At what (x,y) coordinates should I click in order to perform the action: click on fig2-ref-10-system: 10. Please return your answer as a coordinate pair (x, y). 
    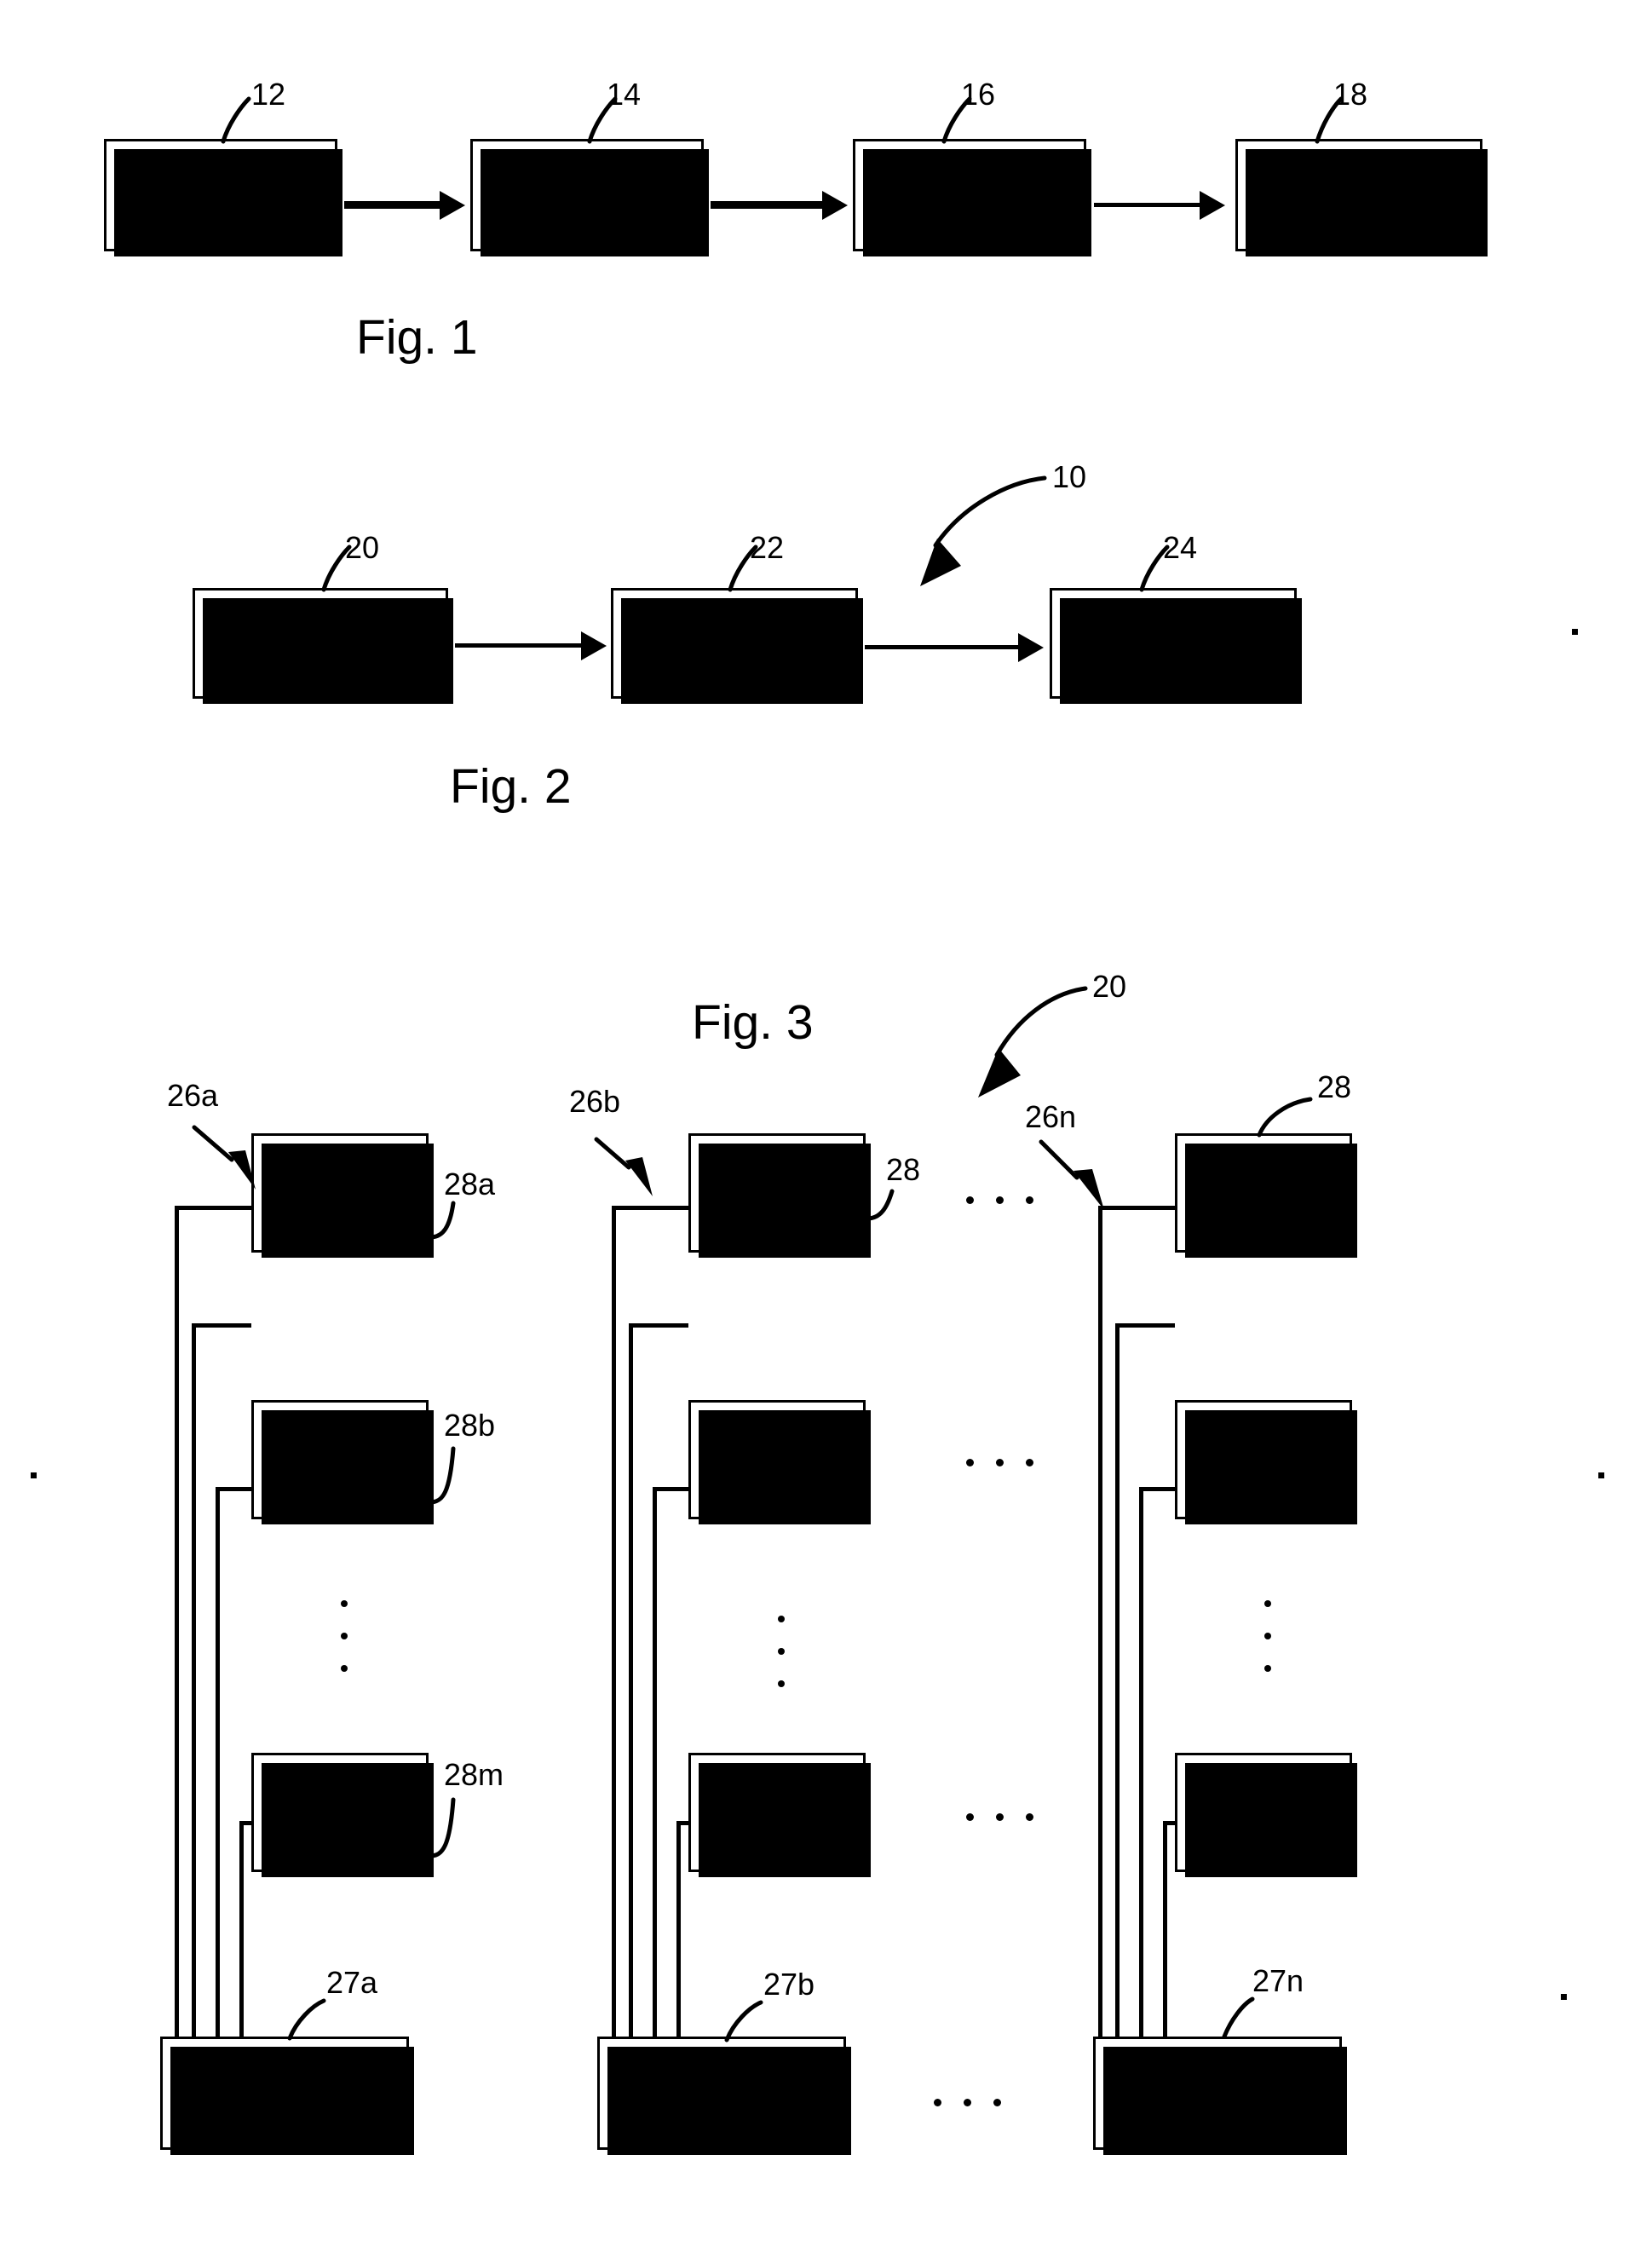
    Looking at the image, I should click on (1069, 477).